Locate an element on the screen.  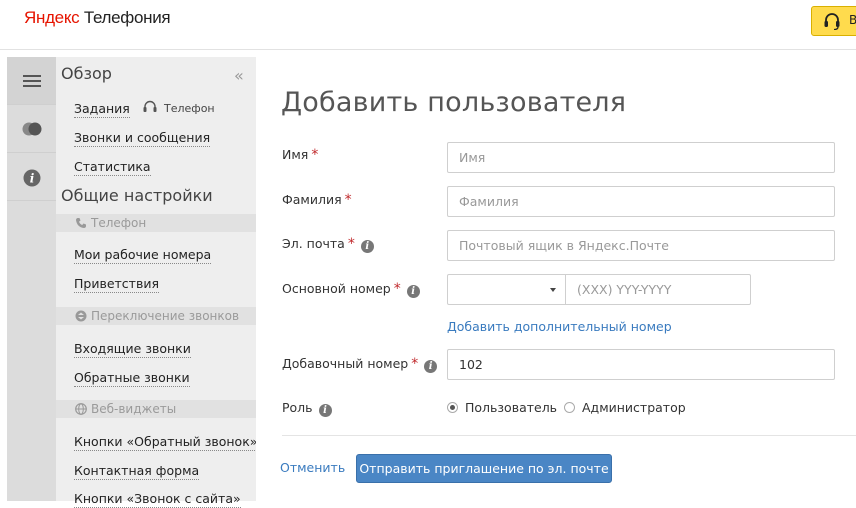
country-code-select is located at coordinates (506, 289).